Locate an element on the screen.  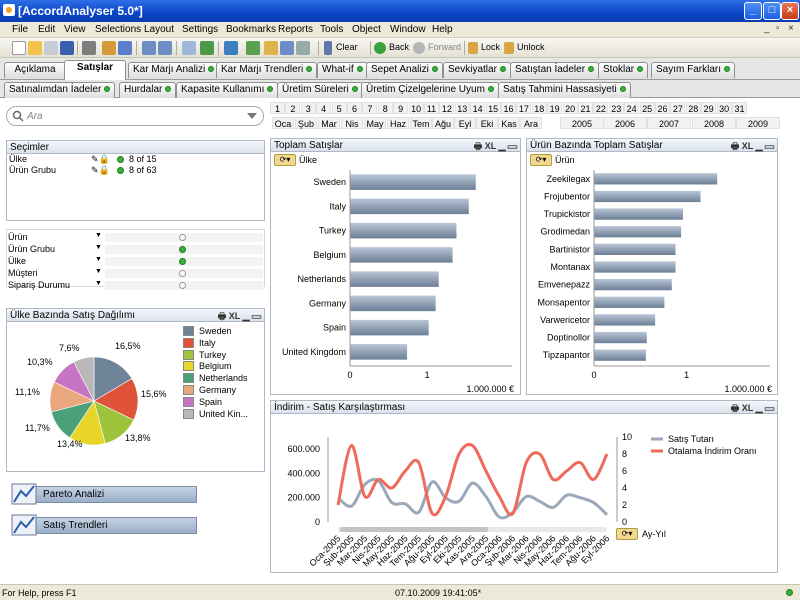
menu-layout: Layout is located at coordinates (159, 29).